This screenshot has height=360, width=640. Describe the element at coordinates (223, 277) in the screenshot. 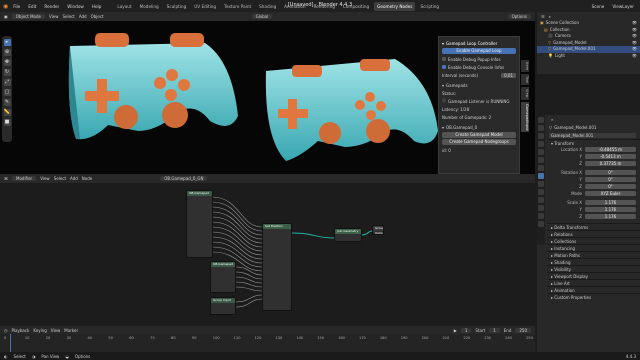

I see `gamepad-input-node-2: OB.Gamepad` at that location.